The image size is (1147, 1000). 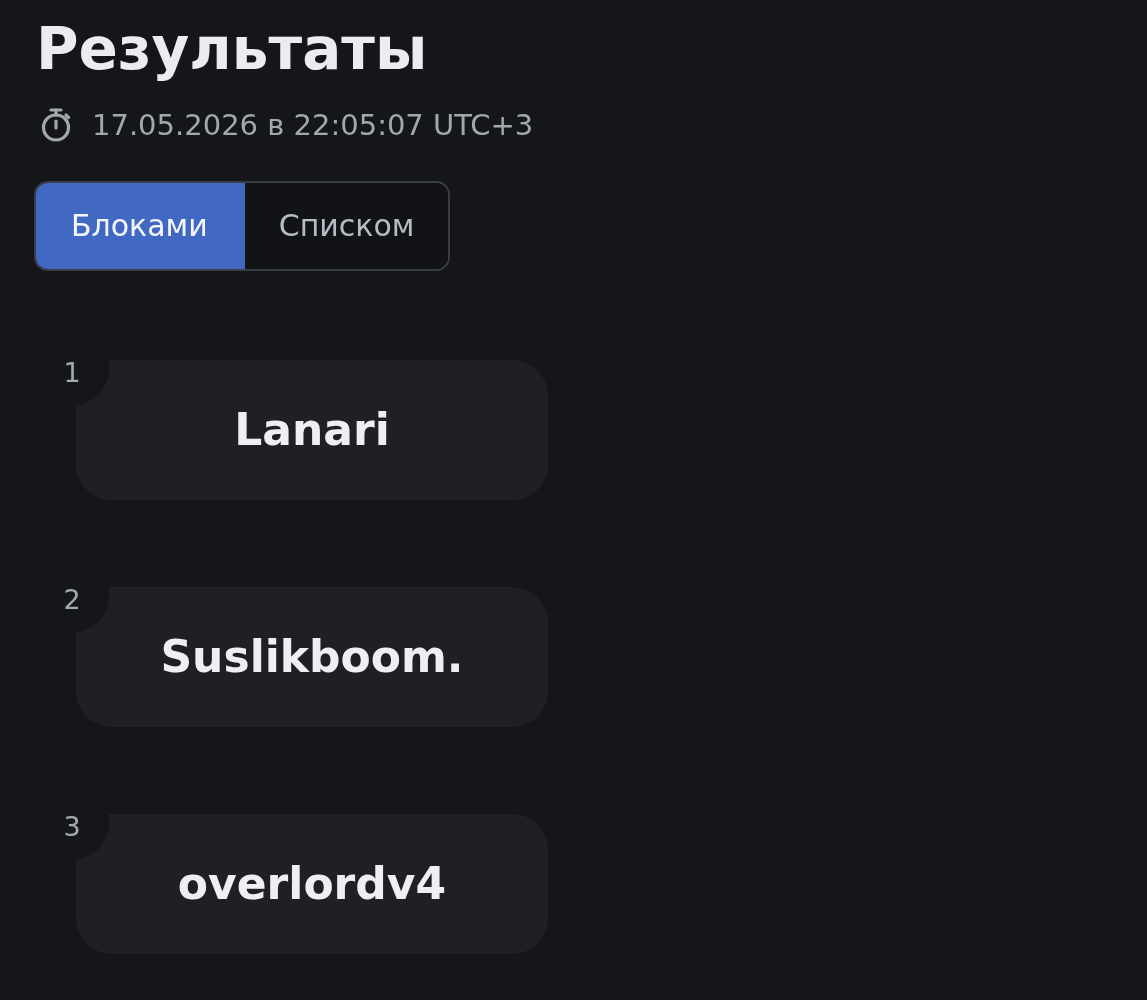 What do you see at coordinates (312, 884) in the screenshot?
I see `player-name: overlordv4` at bounding box center [312, 884].